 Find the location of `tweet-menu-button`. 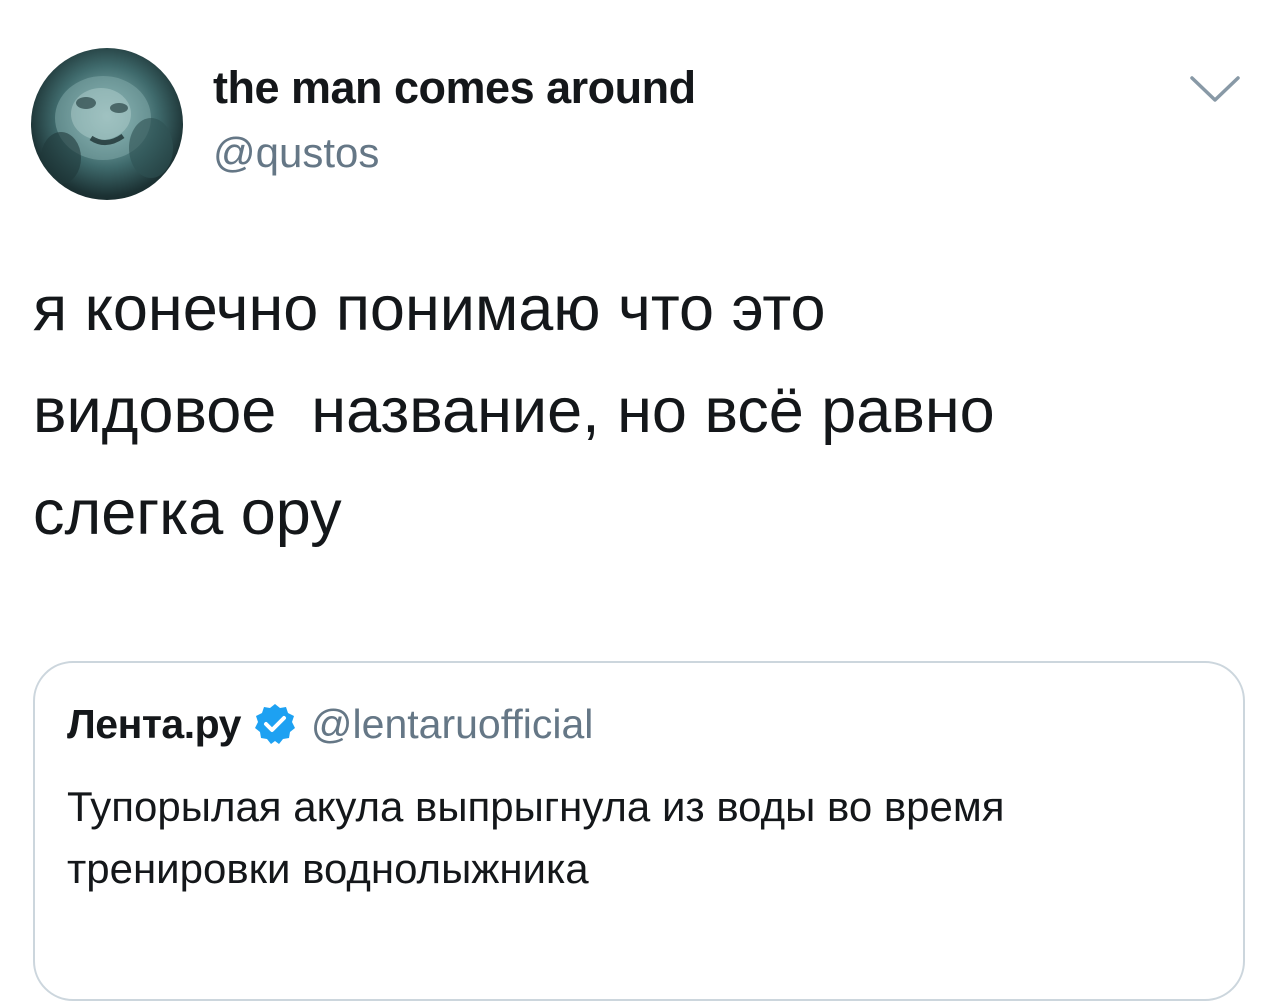

tweet-menu-button is located at coordinates (1215, 89).